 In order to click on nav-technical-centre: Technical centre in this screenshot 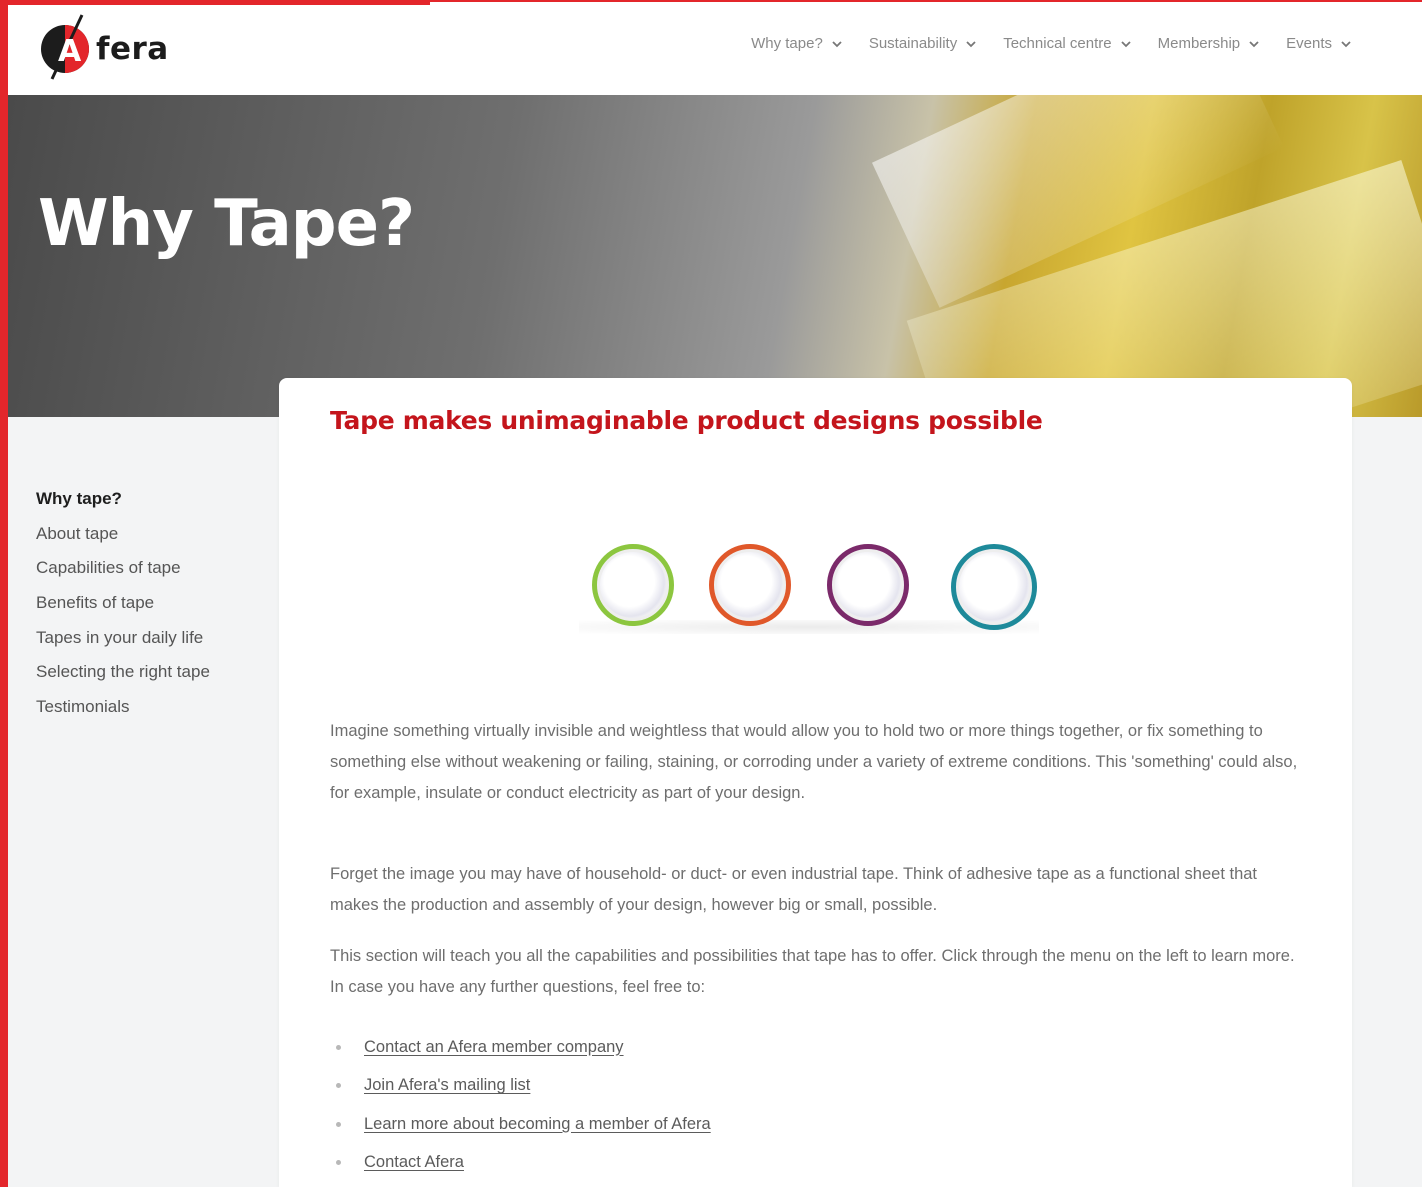, I will do `click(1067, 43)`.